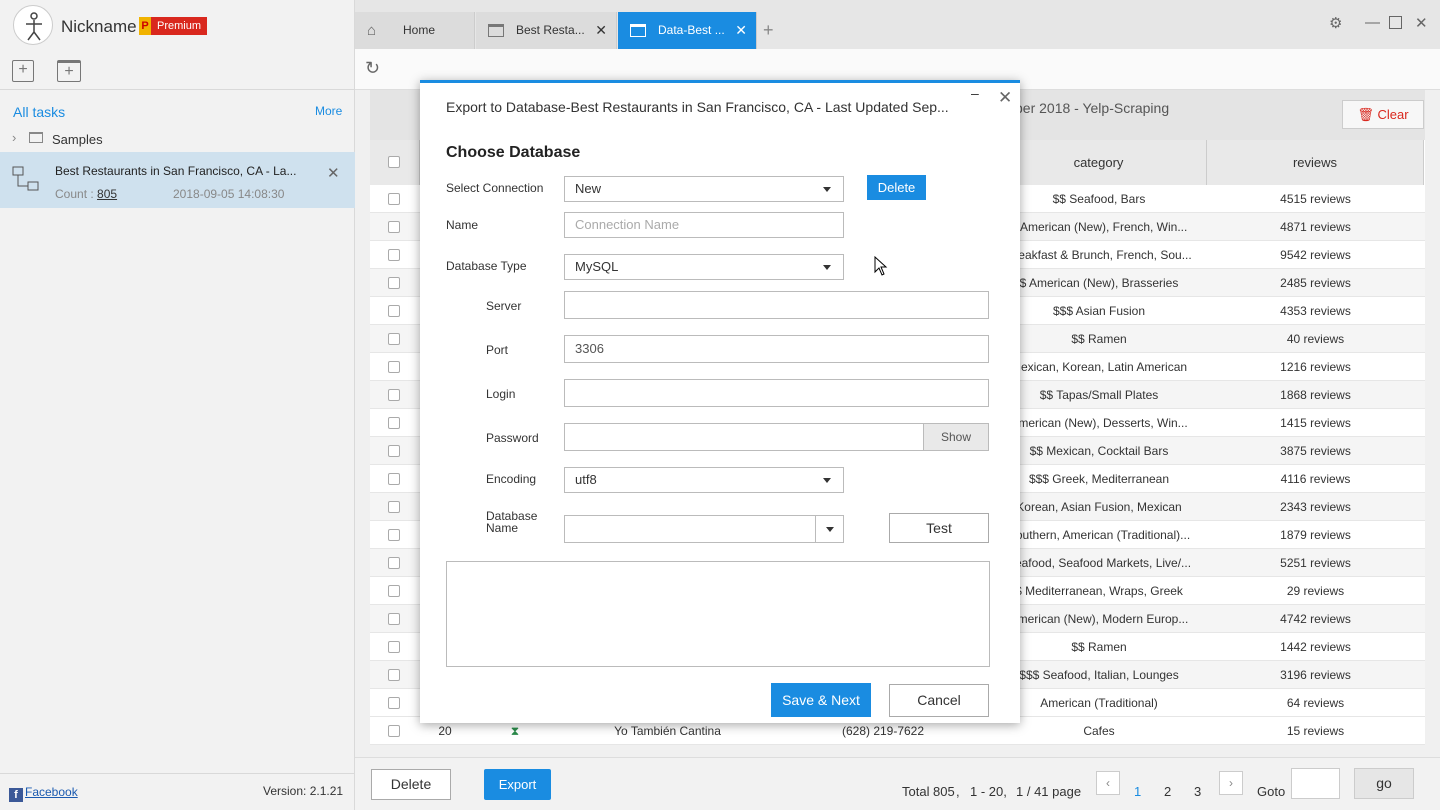 The height and width of the screenshot is (810, 1440). I want to click on category-cell: $$ Mexican, Cocktail Bars, so click(1099, 451).